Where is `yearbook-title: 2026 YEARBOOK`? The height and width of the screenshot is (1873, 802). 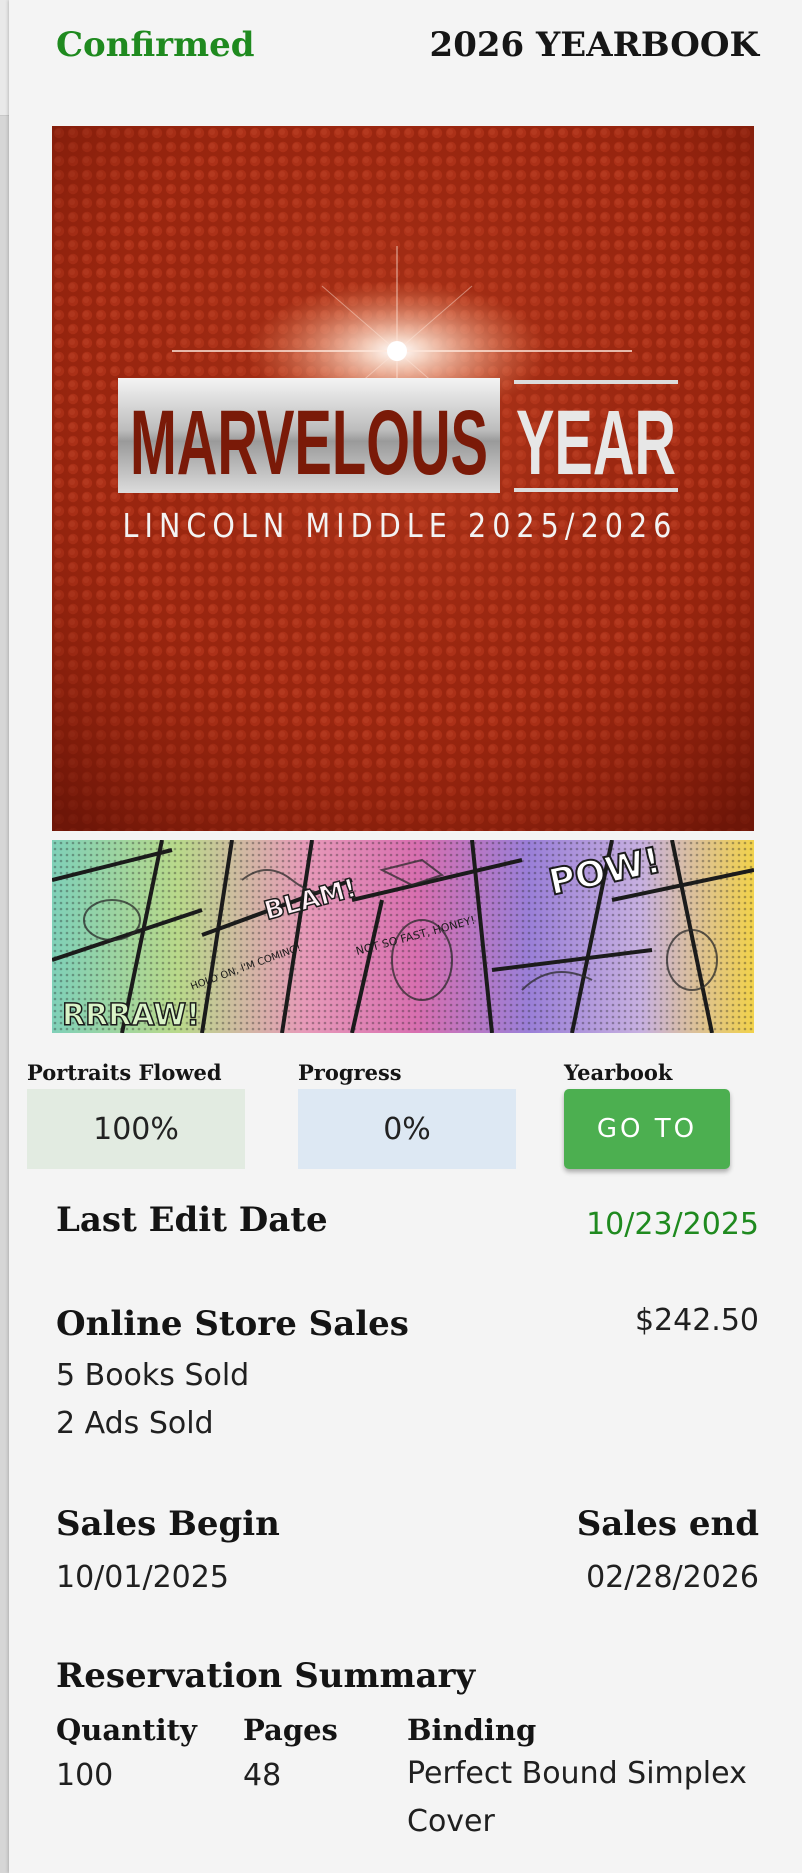 yearbook-title: 2026 YEARBOOK is located at coordinates (594, 45).